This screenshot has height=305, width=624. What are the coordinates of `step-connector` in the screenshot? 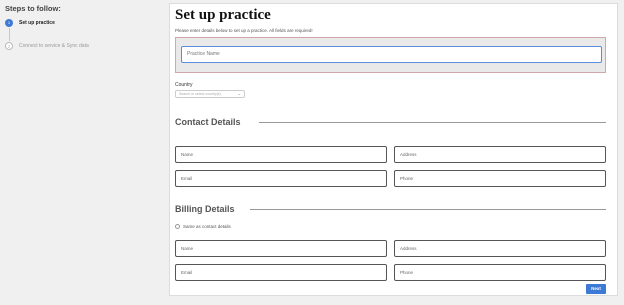 It's located at (9, 34).